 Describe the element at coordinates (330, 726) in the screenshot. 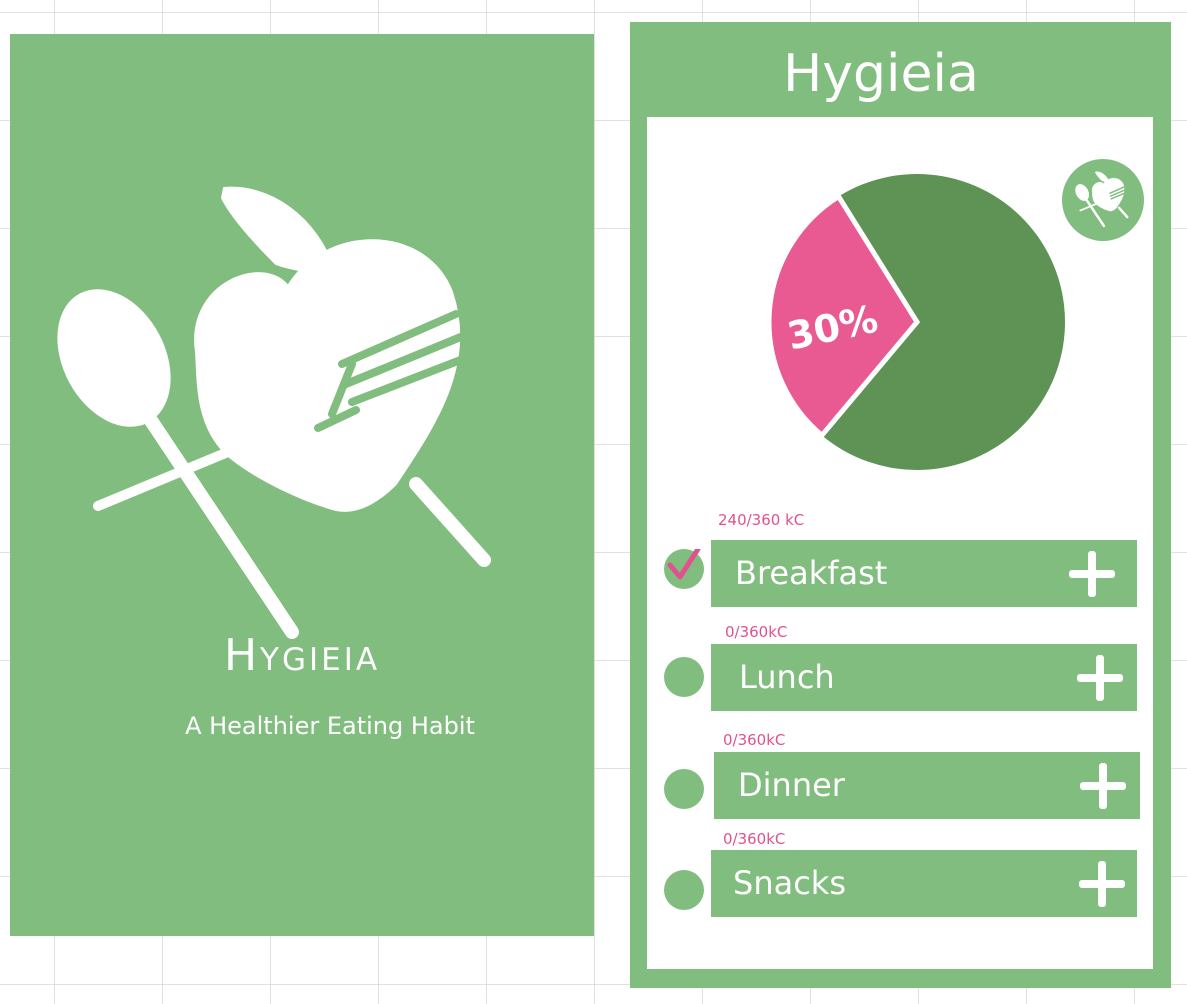

I see `splash-tagline: A Healthier Eating Habit` at that location.